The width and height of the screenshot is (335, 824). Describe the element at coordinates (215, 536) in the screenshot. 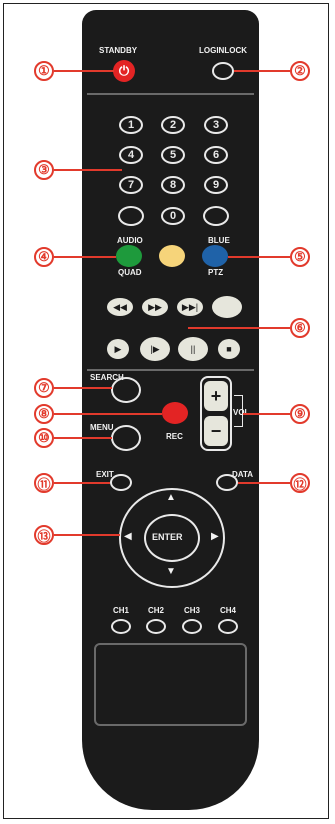

I see `right-arrow-icon: ▶` at that location.